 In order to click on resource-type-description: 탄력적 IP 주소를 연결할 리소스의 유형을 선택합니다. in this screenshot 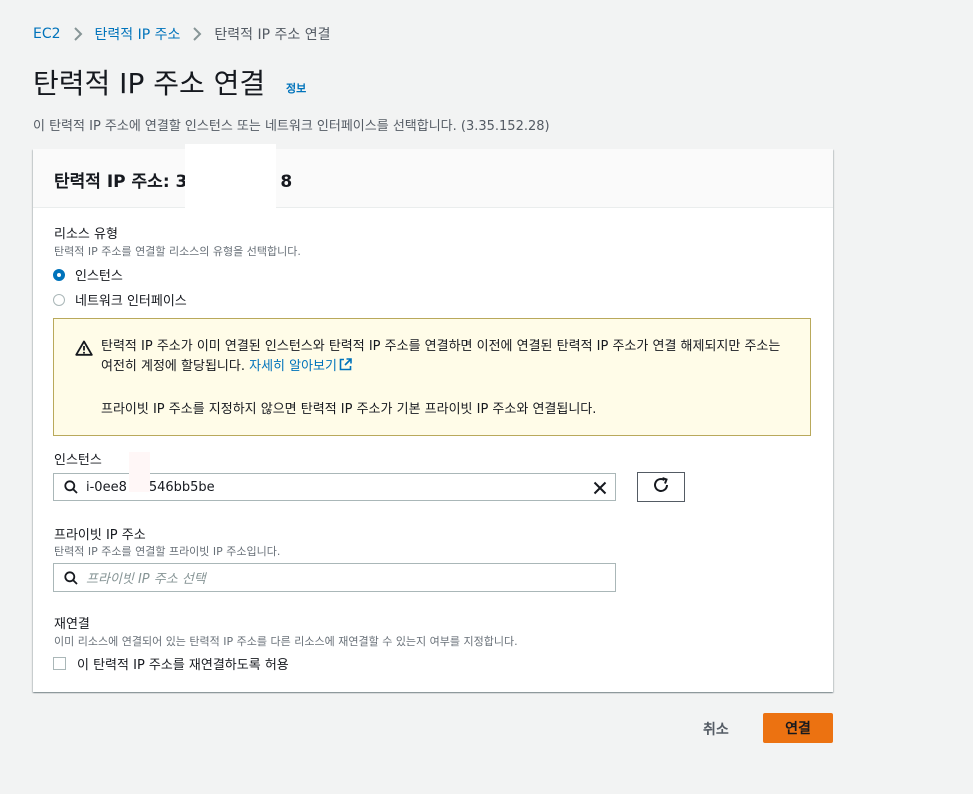, I will do `click(177, 251)`.